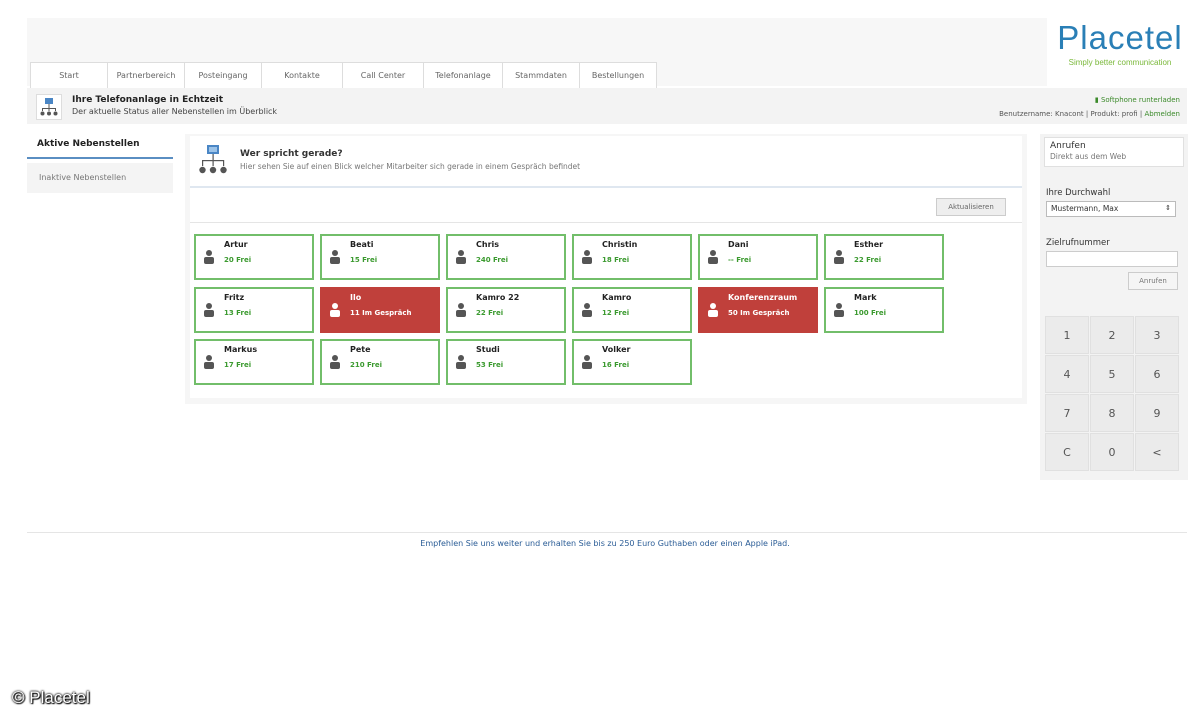  I want to click on extension-tile: Volker 16 Frei, so click(632, 362).